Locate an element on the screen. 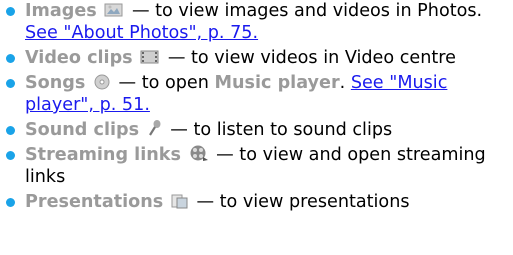  streaming-links-icon is located at coordinates (199, 153).